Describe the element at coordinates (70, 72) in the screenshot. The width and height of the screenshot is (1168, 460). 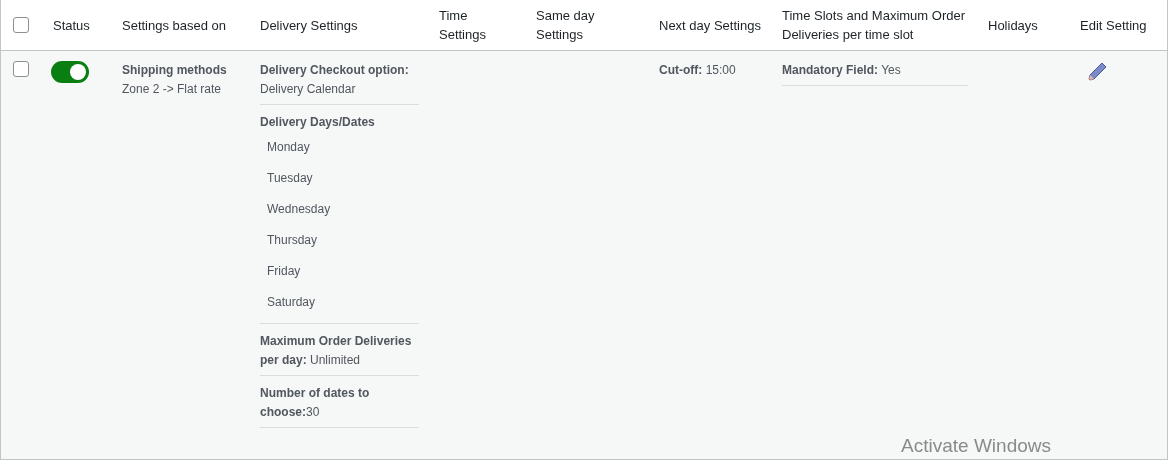
I see `status-toggle` at that location.